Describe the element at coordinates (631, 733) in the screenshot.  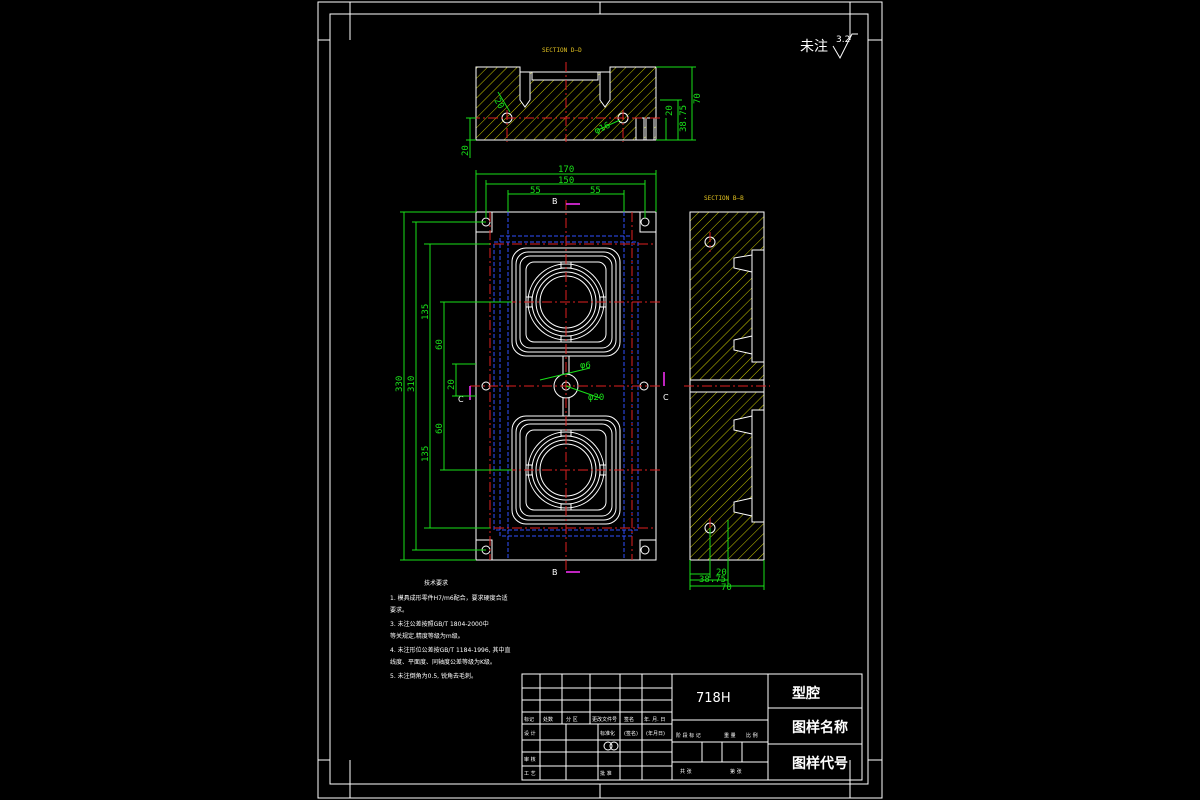
I see `tb-sign: (签名)` at that location.